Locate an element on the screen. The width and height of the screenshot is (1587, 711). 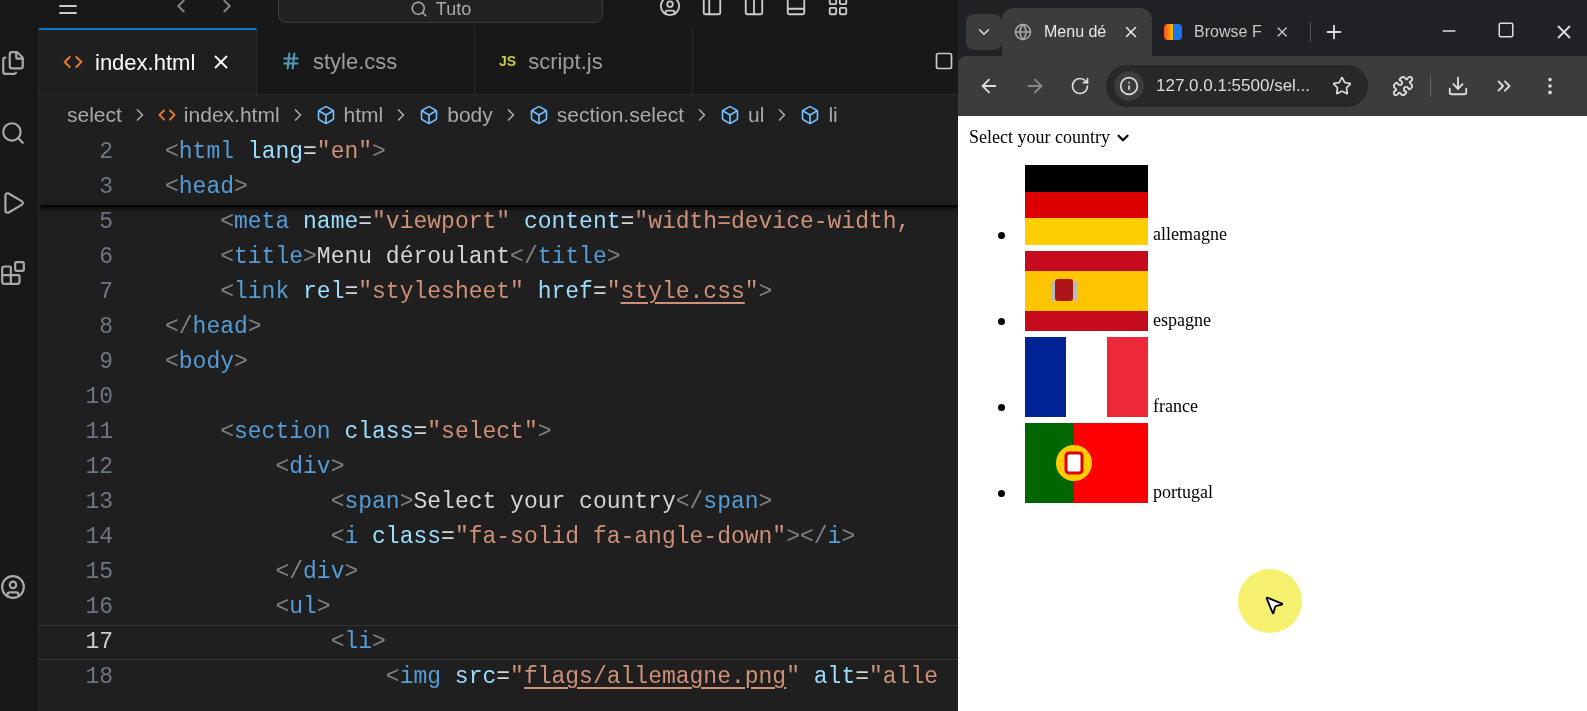
line-number: 3 is located at coordinates (106, 188).